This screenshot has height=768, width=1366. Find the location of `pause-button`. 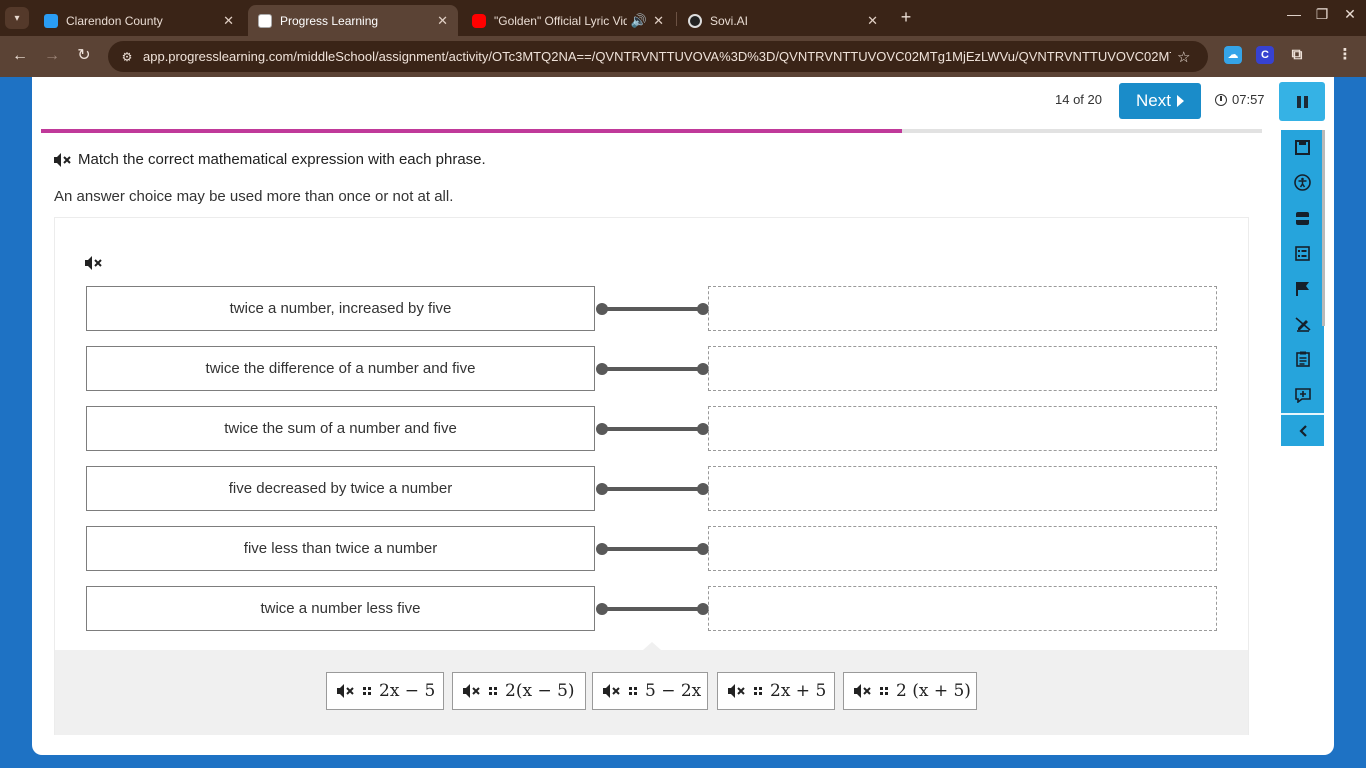

pause-button is located at coordinates (1302, 101).